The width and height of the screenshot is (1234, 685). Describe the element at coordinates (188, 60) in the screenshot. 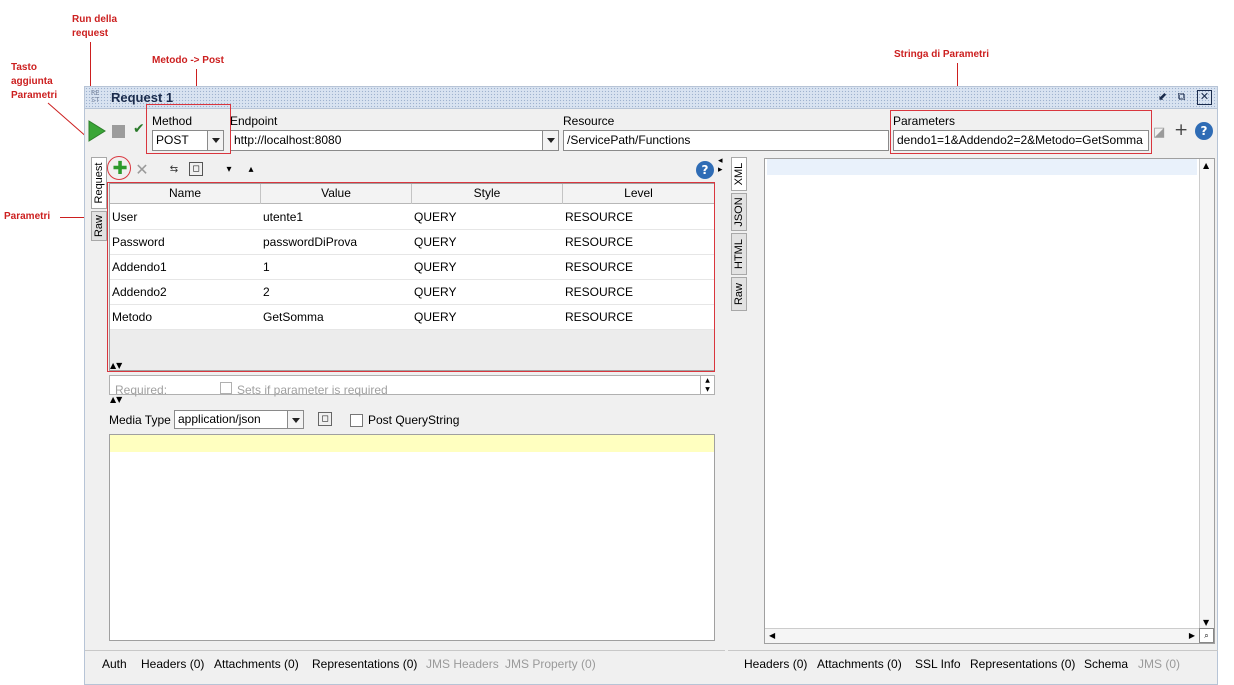

I see `annotation-method: Metodo -> Post` at that location.